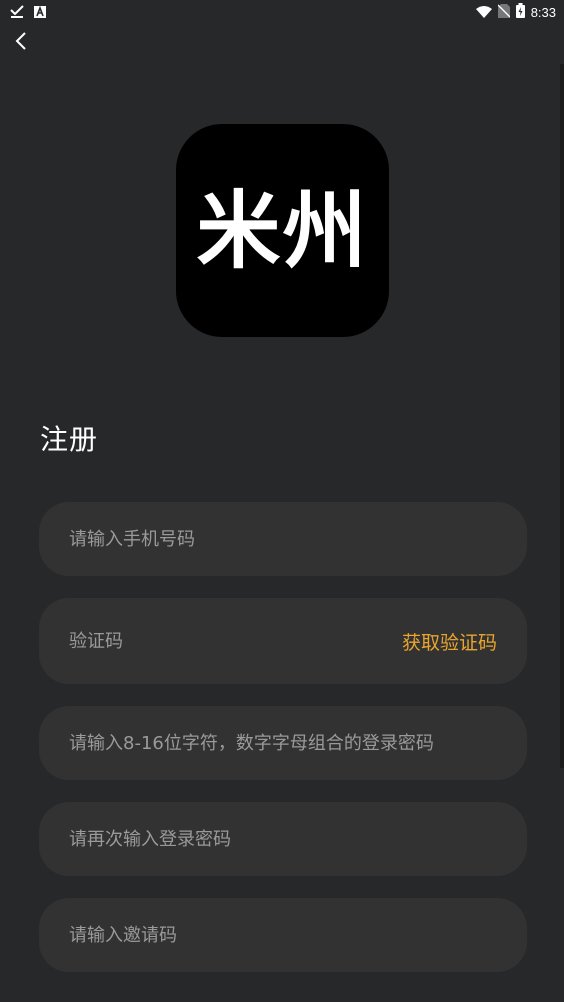 The image size is (564, 1002). I want to click on confirm-password-field, so click(283, 839).